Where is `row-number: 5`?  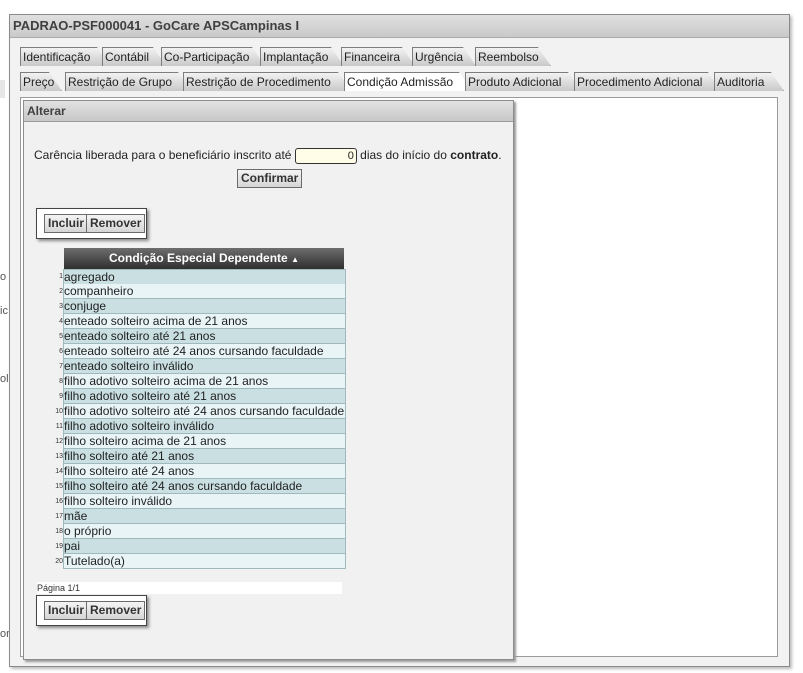 row-number: 5 is located at coordinates (61, 336).